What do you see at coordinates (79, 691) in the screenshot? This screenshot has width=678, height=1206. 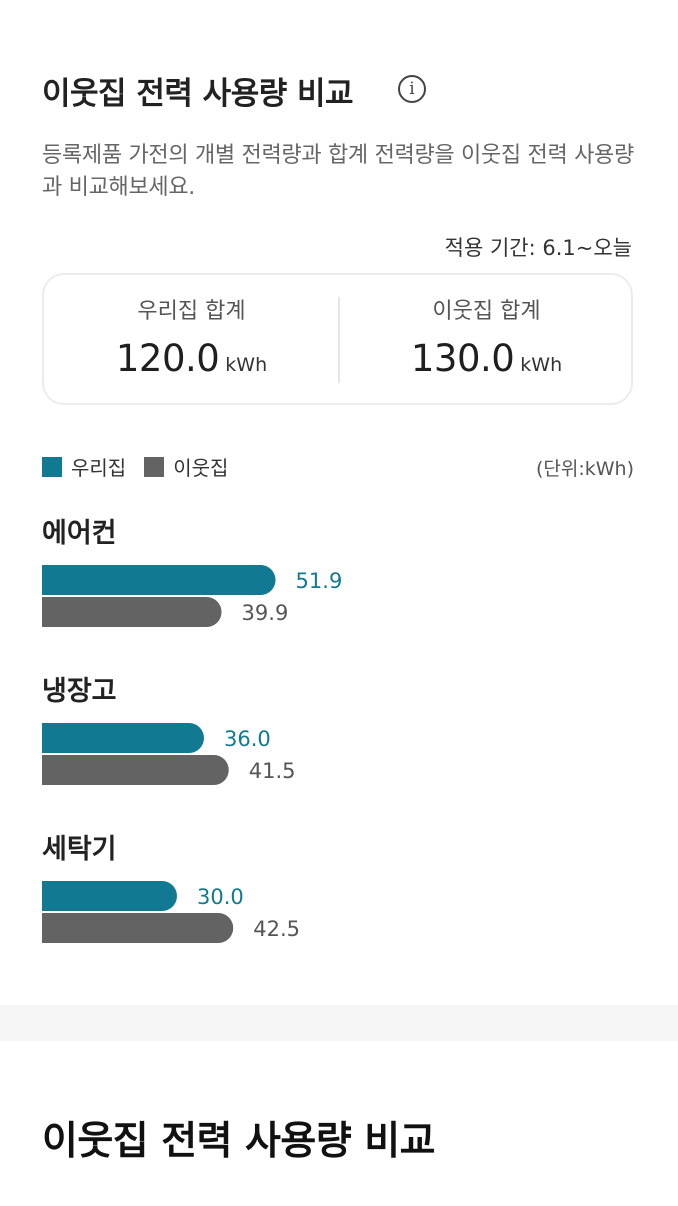 I see `category-label-2: 냉장고` at bounding box center [79, 691].